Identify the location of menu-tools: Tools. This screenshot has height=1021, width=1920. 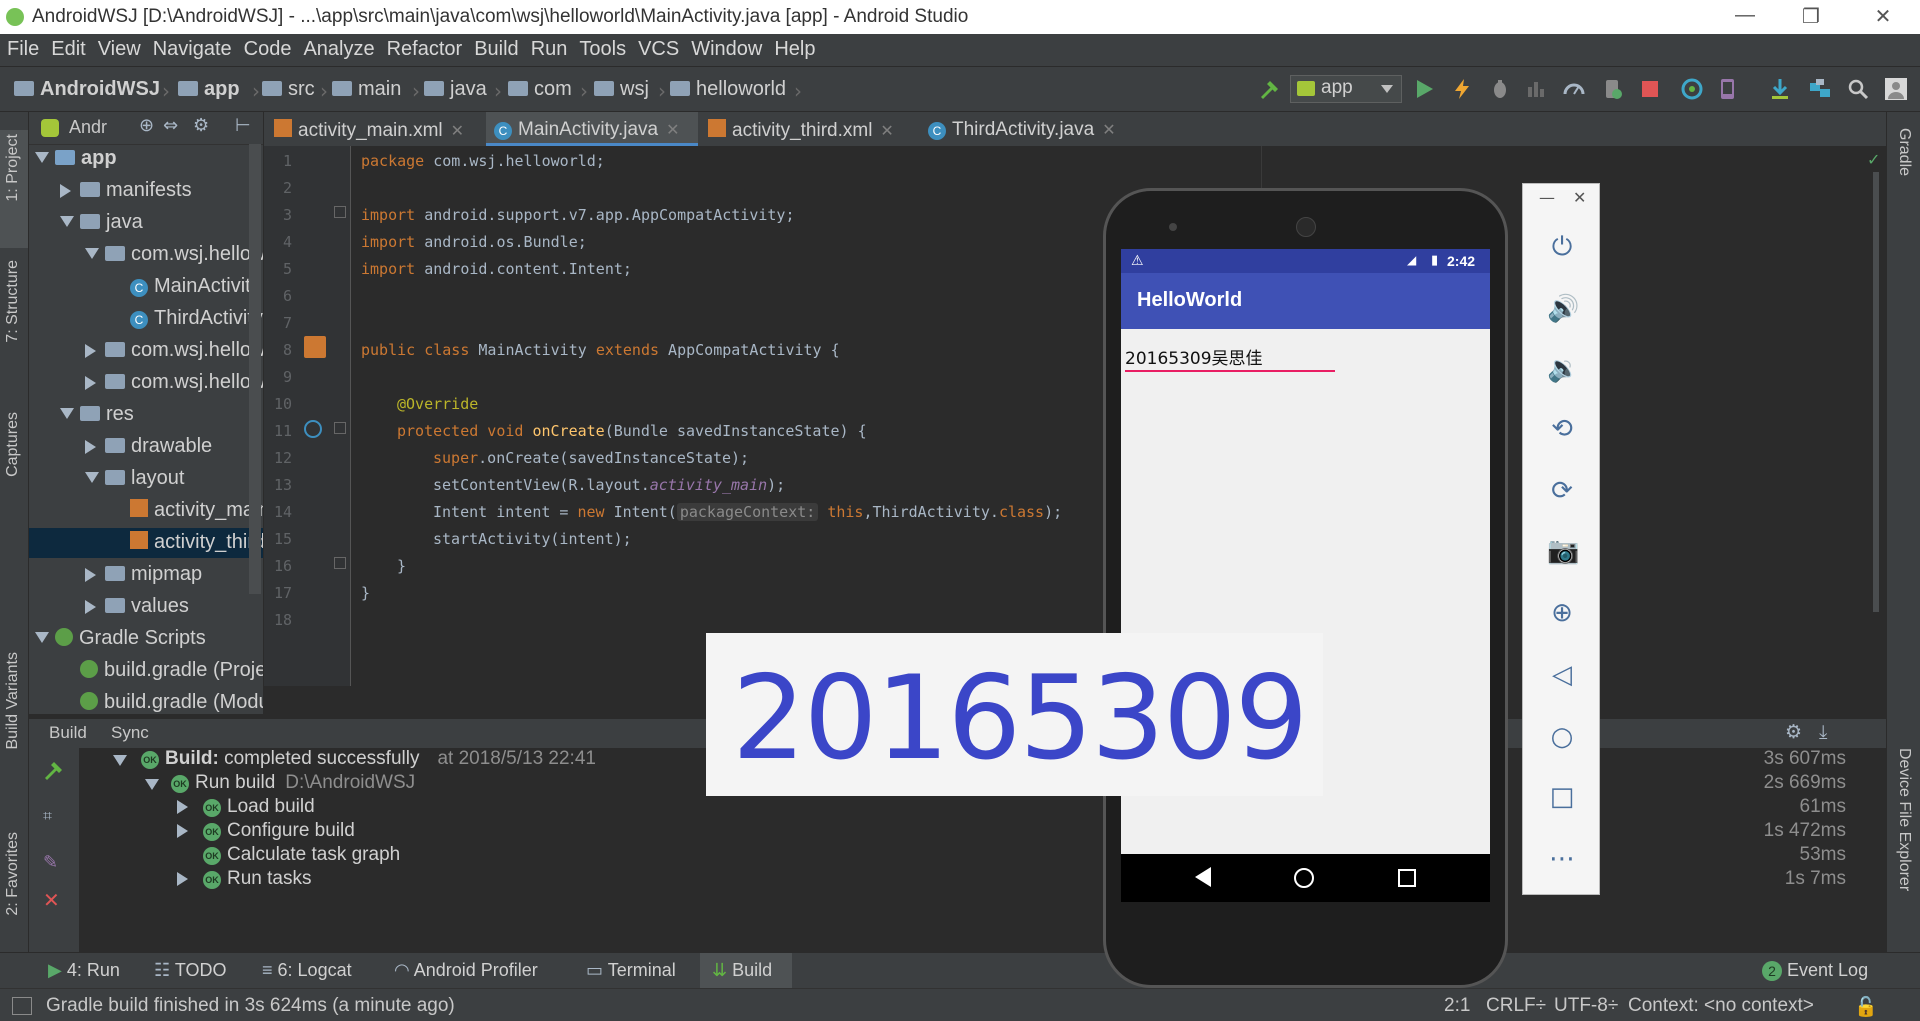
(601, 47).